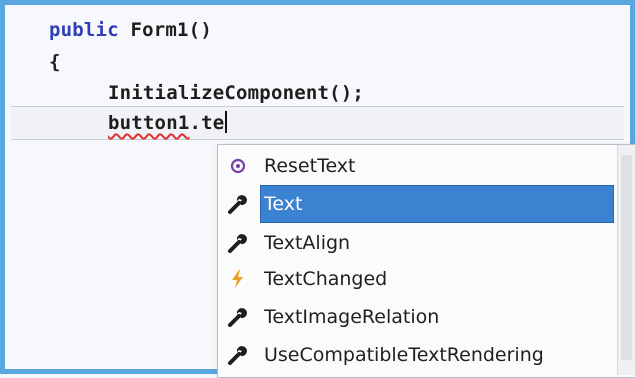  I want to click on code-line-1: public Form1(), so click(130, 30).